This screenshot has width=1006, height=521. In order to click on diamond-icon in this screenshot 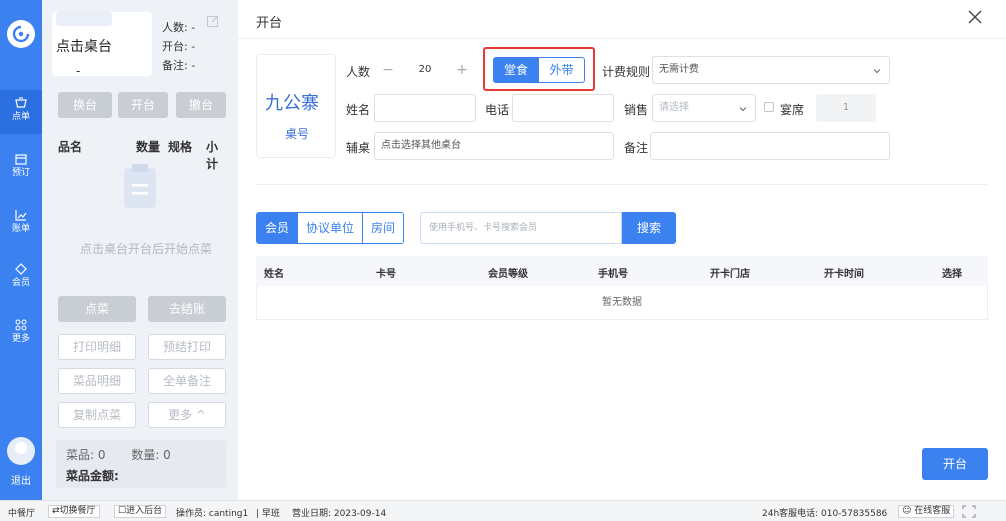, I will do `click(21, 269)`.